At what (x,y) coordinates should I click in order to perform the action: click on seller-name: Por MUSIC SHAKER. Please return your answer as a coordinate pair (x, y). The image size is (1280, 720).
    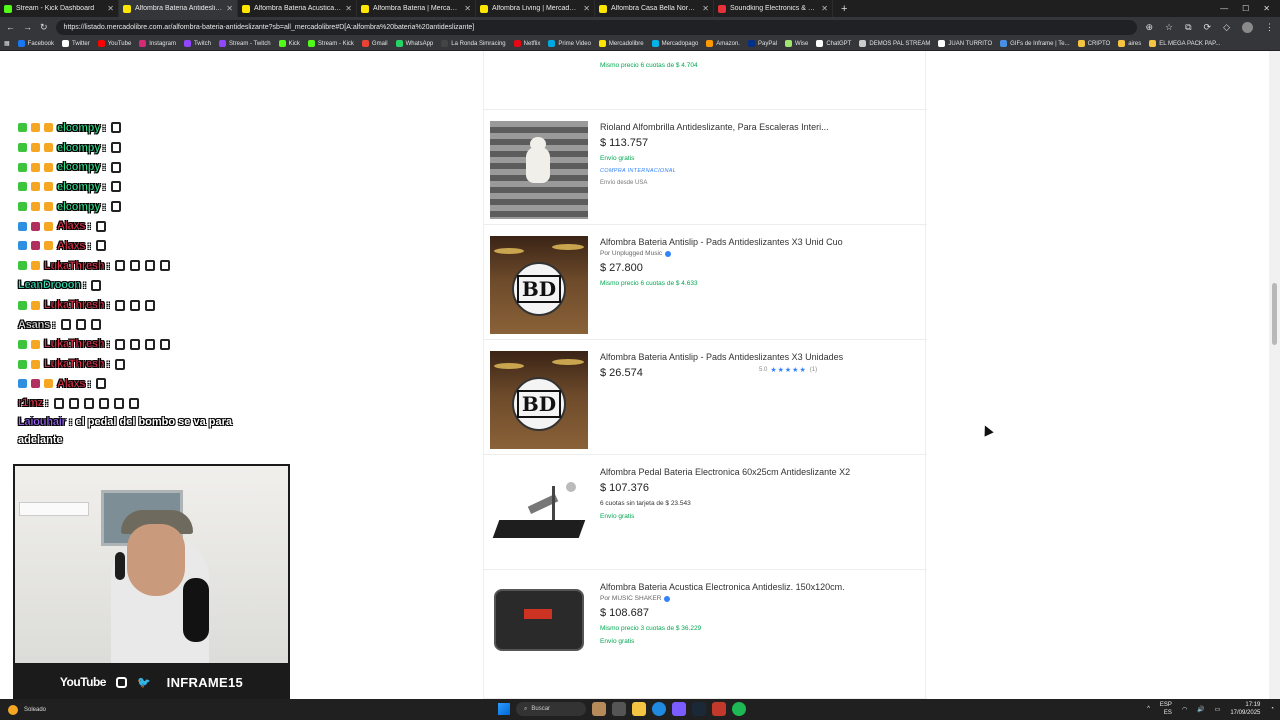
    Looking at the image, I should click on (631, 598).